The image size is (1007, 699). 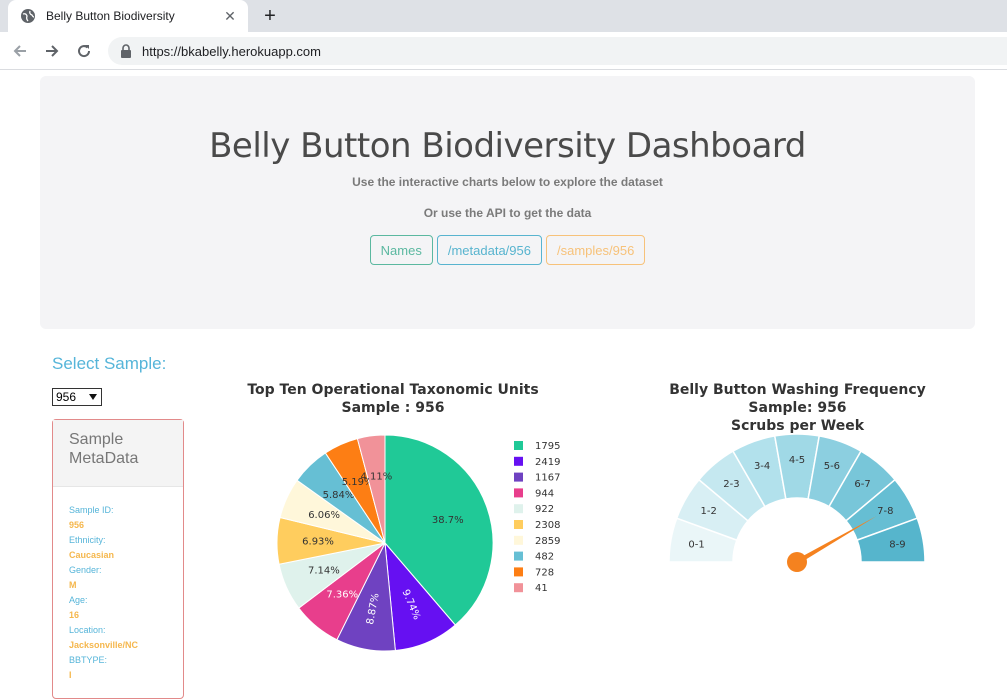 What do you see at coordinates (126, 51) in the screenshot?
I see `lock-icon` at bounding box center [126, 51].